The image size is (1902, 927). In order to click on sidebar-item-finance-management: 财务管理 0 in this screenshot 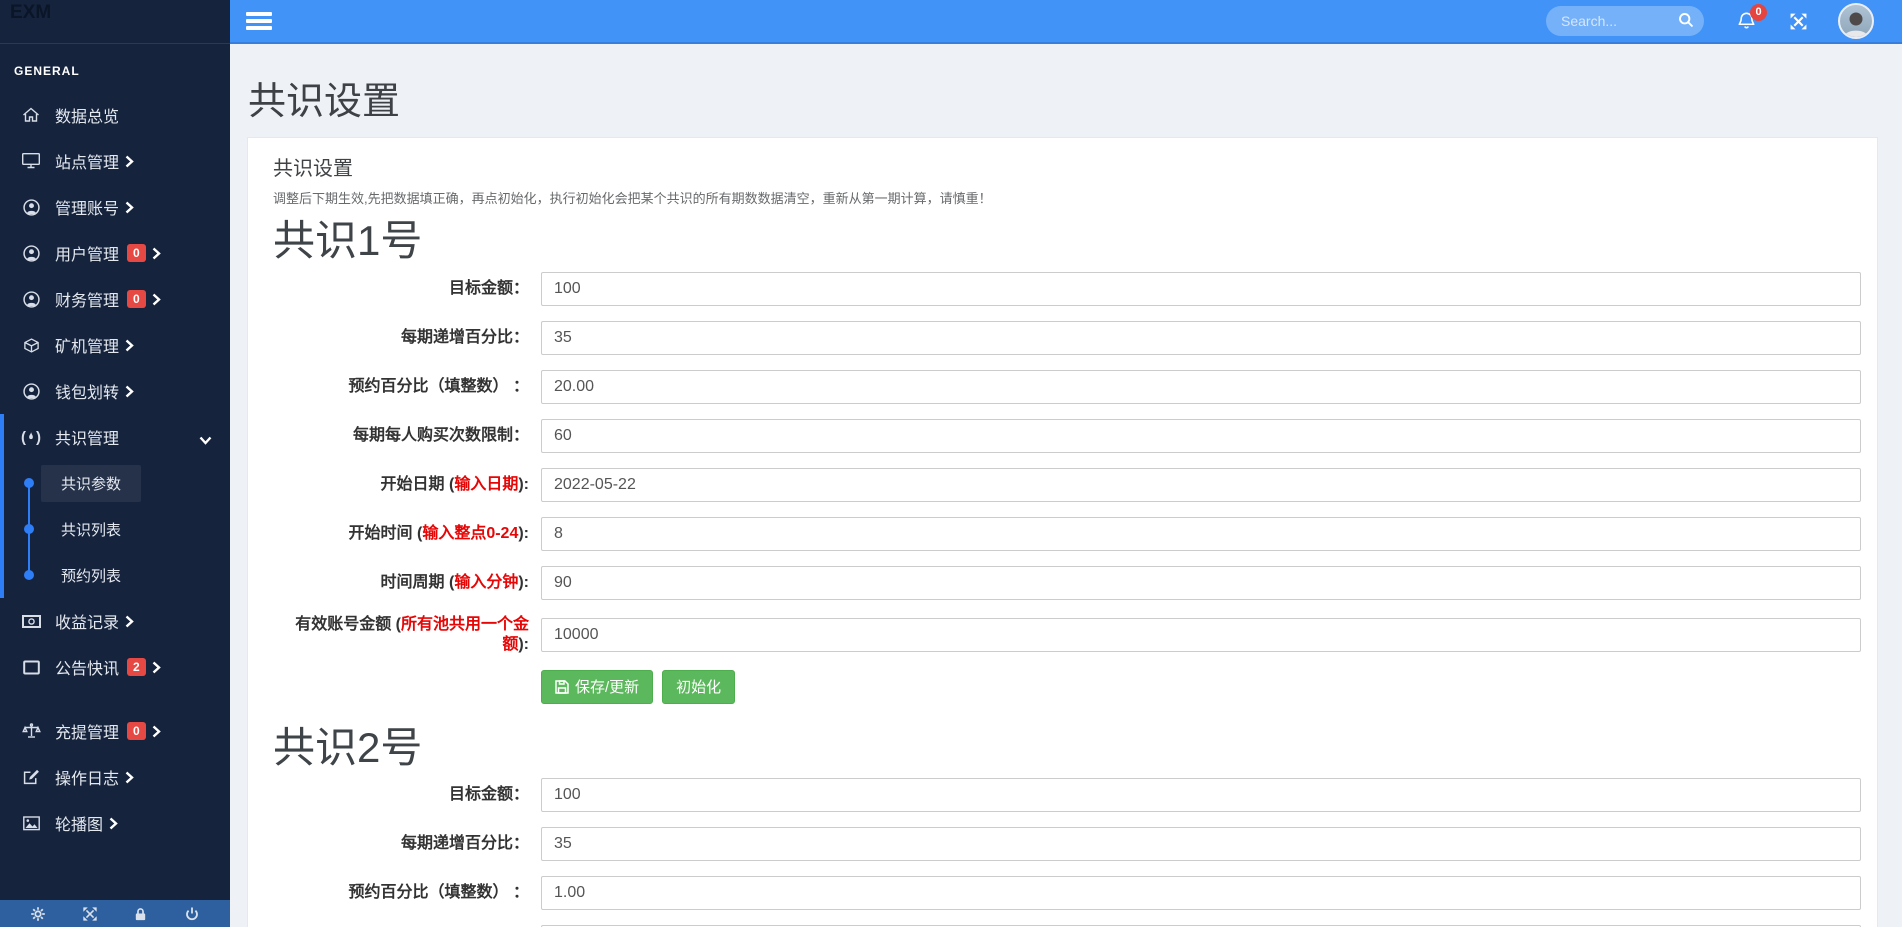, I will do `click(115, 299)`.